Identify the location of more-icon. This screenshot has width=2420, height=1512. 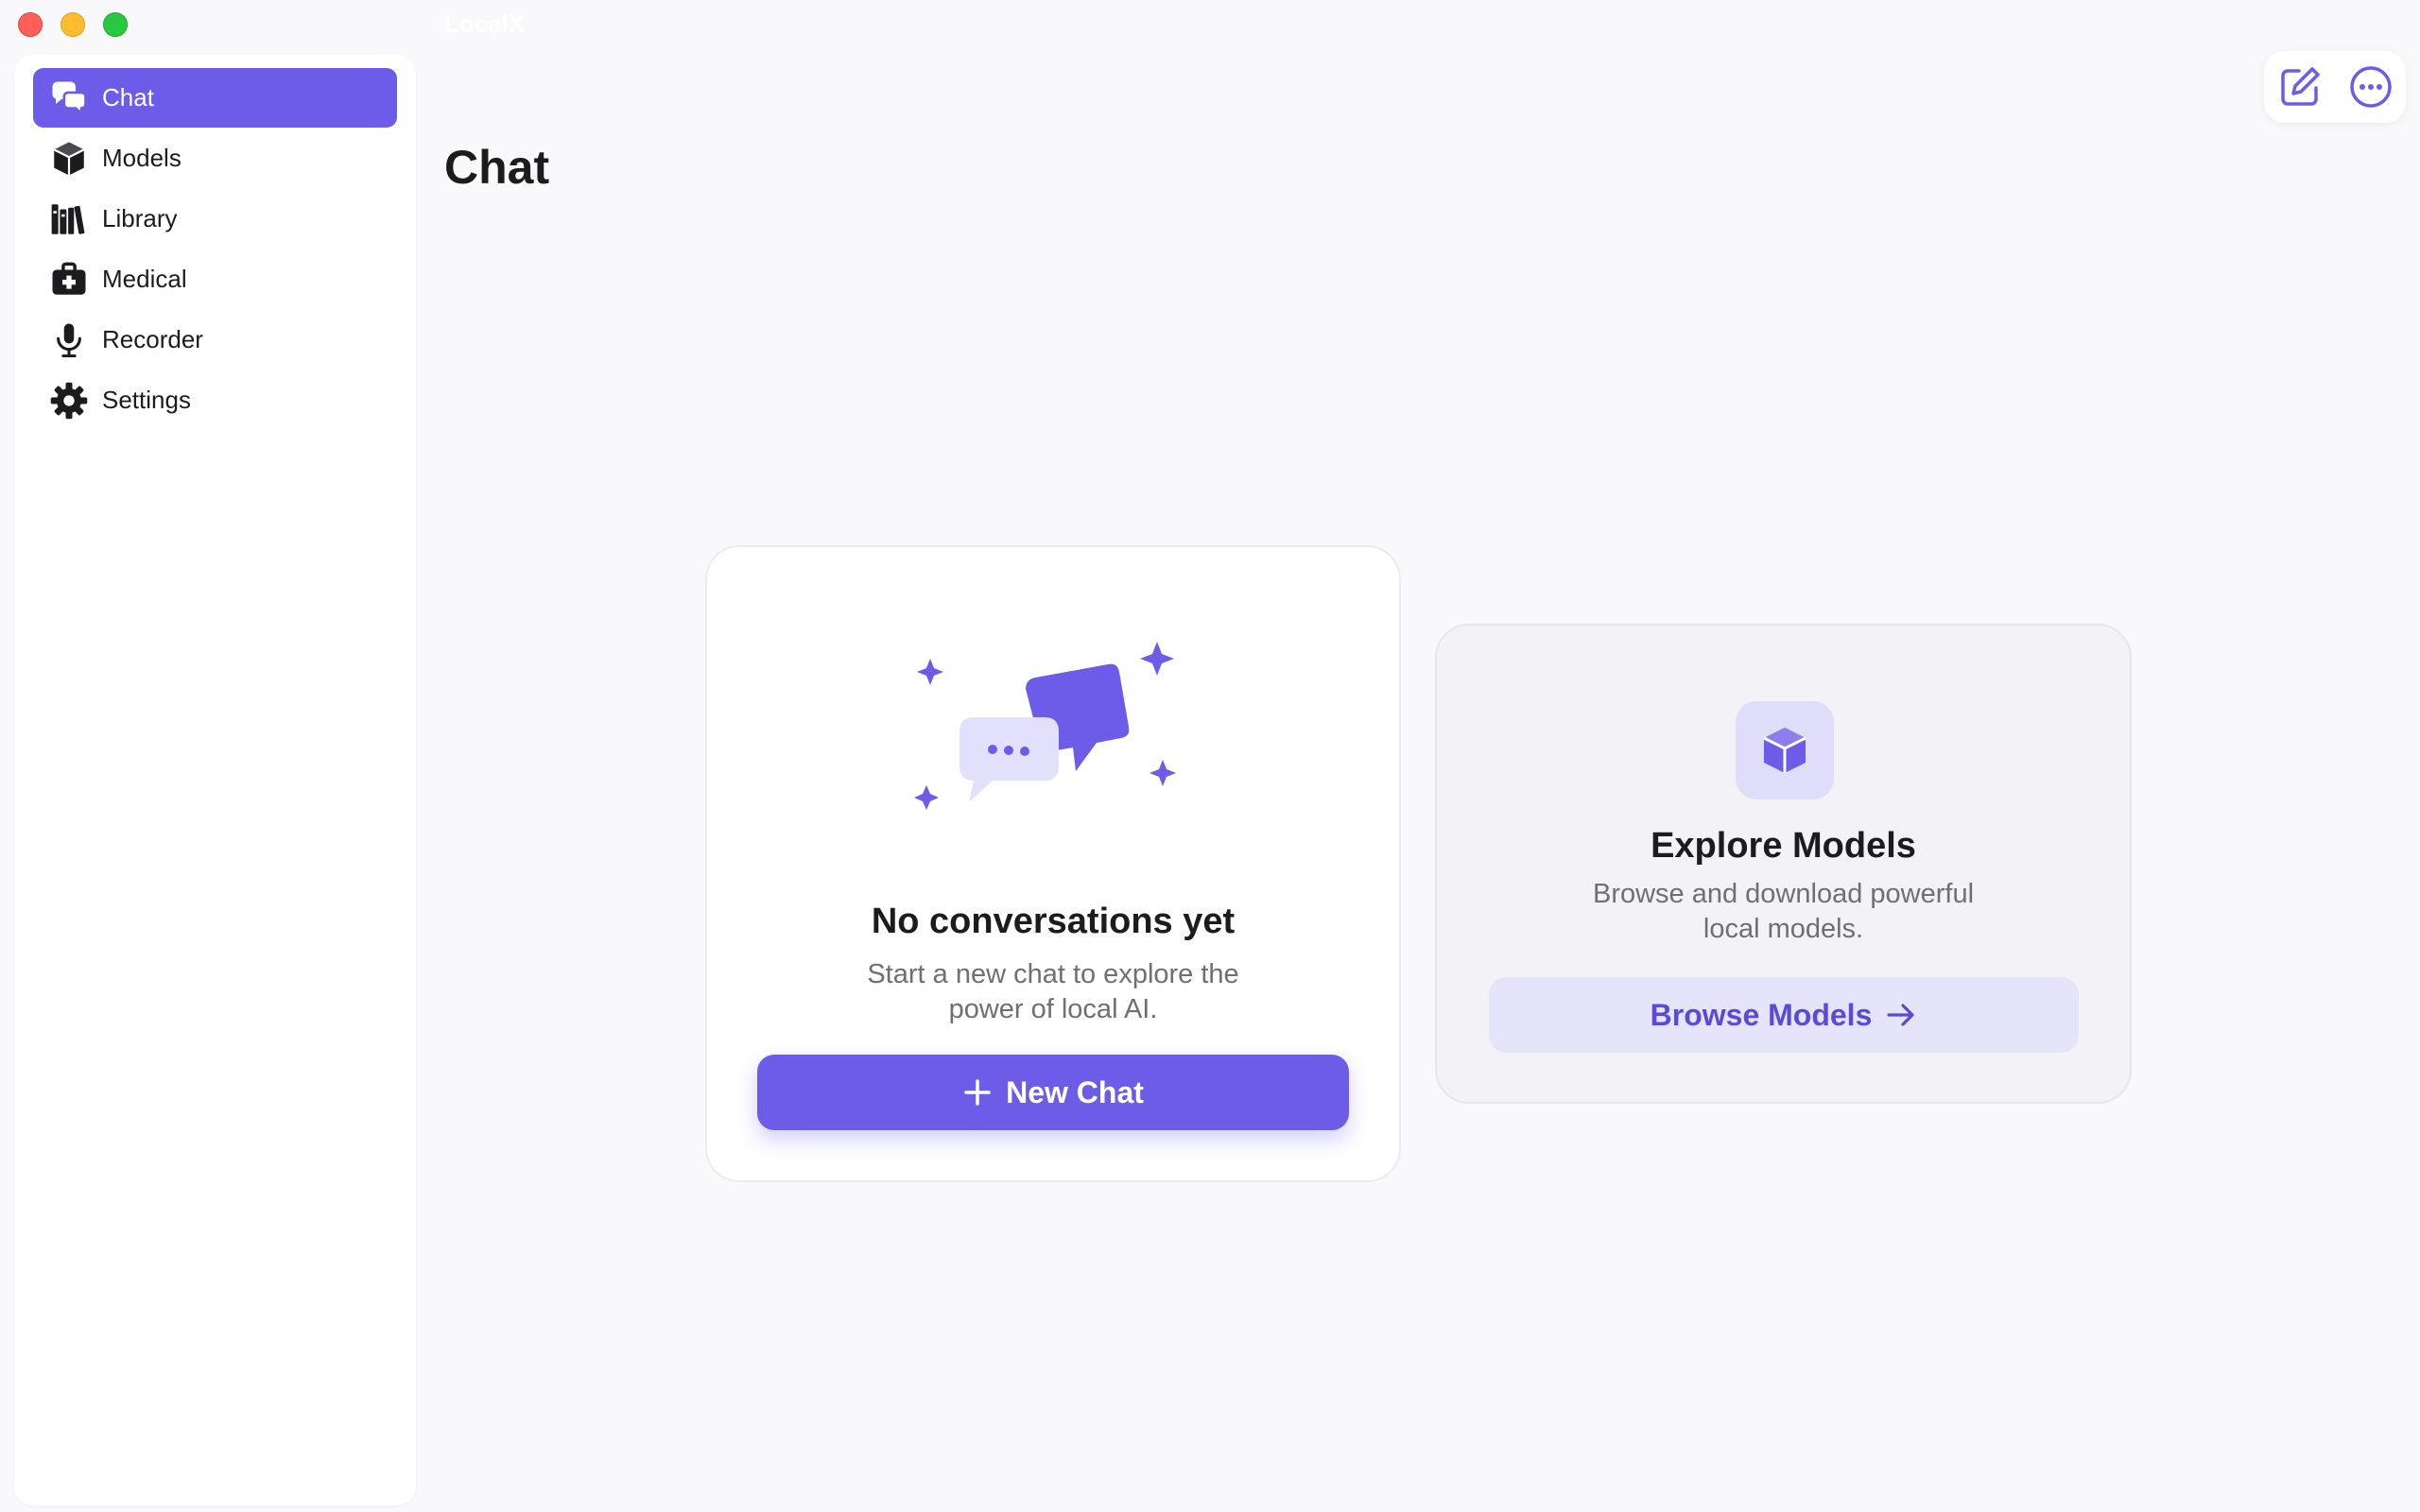
(2370, 87).